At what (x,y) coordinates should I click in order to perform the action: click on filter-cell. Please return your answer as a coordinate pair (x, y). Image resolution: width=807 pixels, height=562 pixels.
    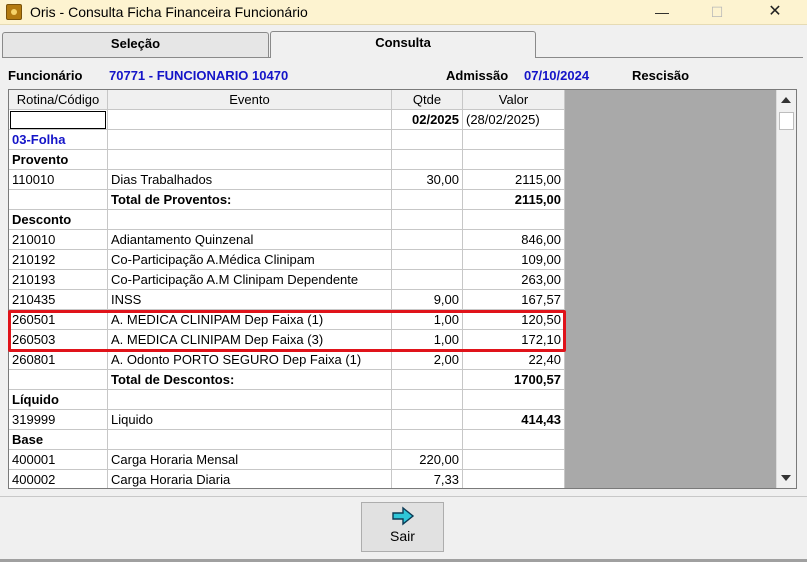
    Looking at the image, I should click on (58, 119).